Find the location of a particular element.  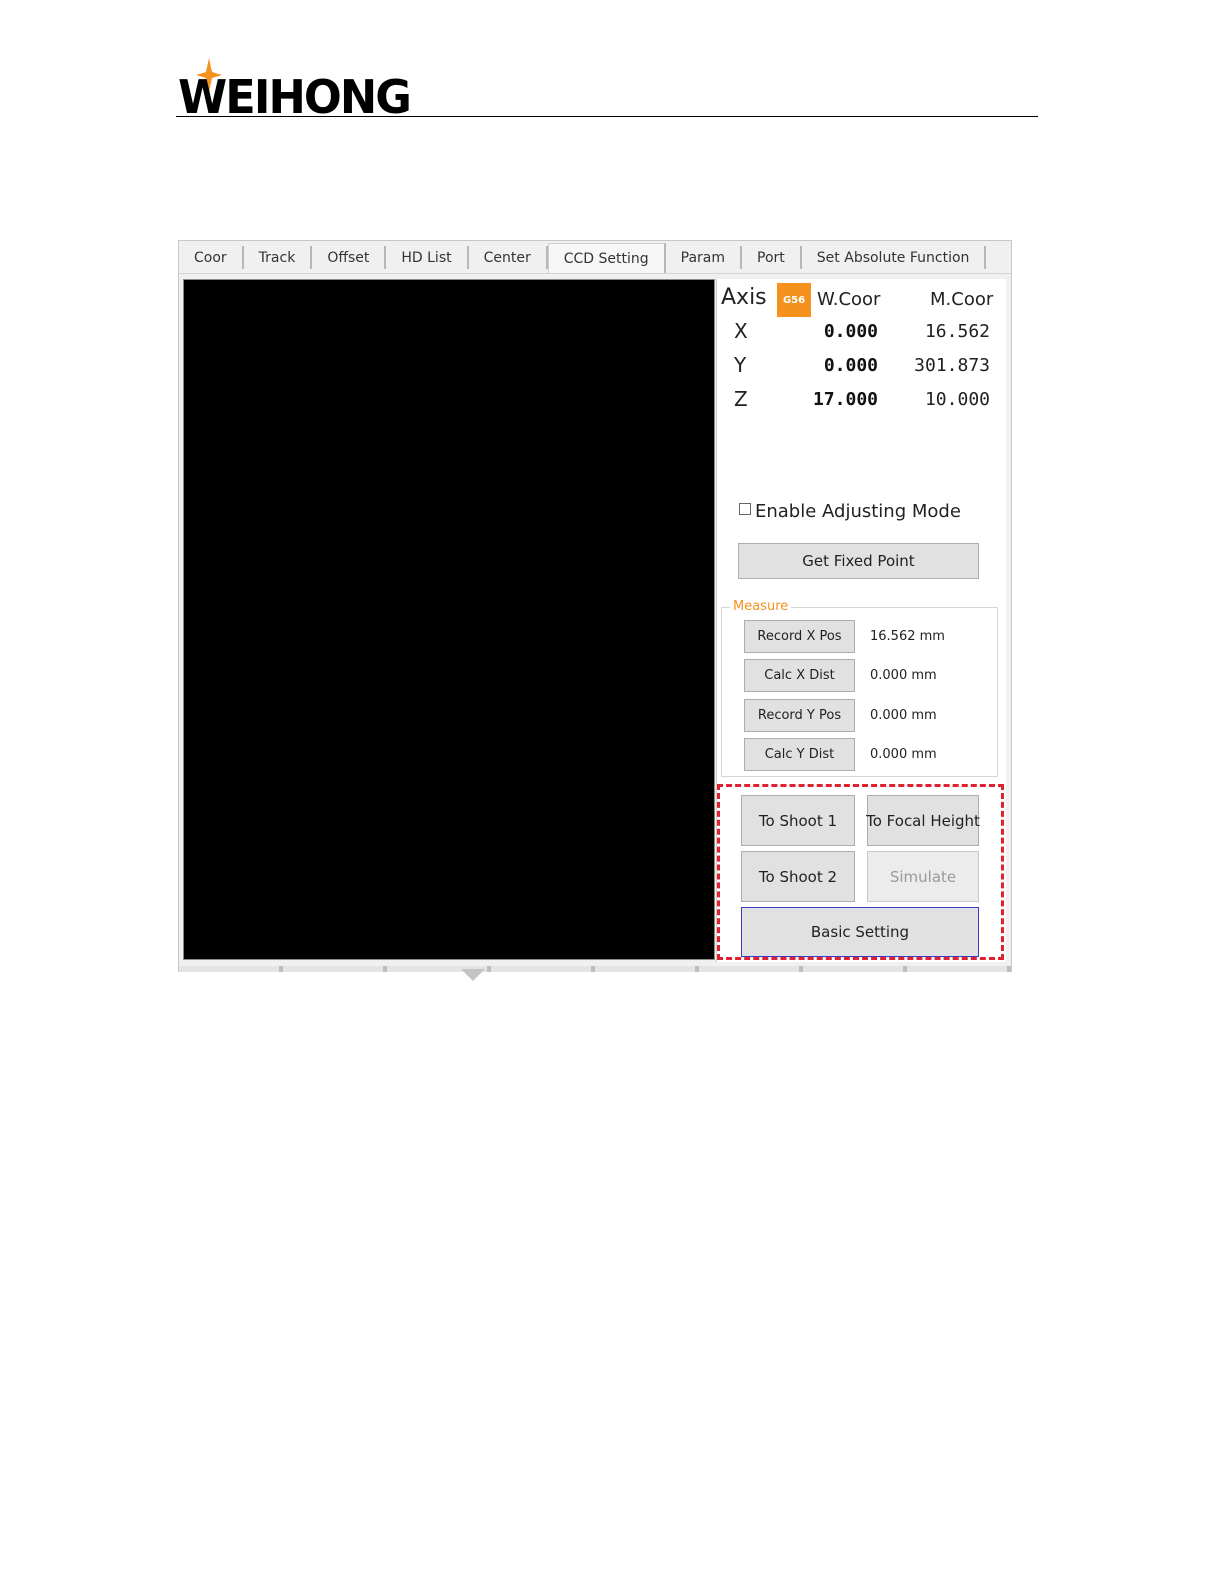

axis-header: Axis G56 W.Coor M.Coor is located at coordinates (861, 300).